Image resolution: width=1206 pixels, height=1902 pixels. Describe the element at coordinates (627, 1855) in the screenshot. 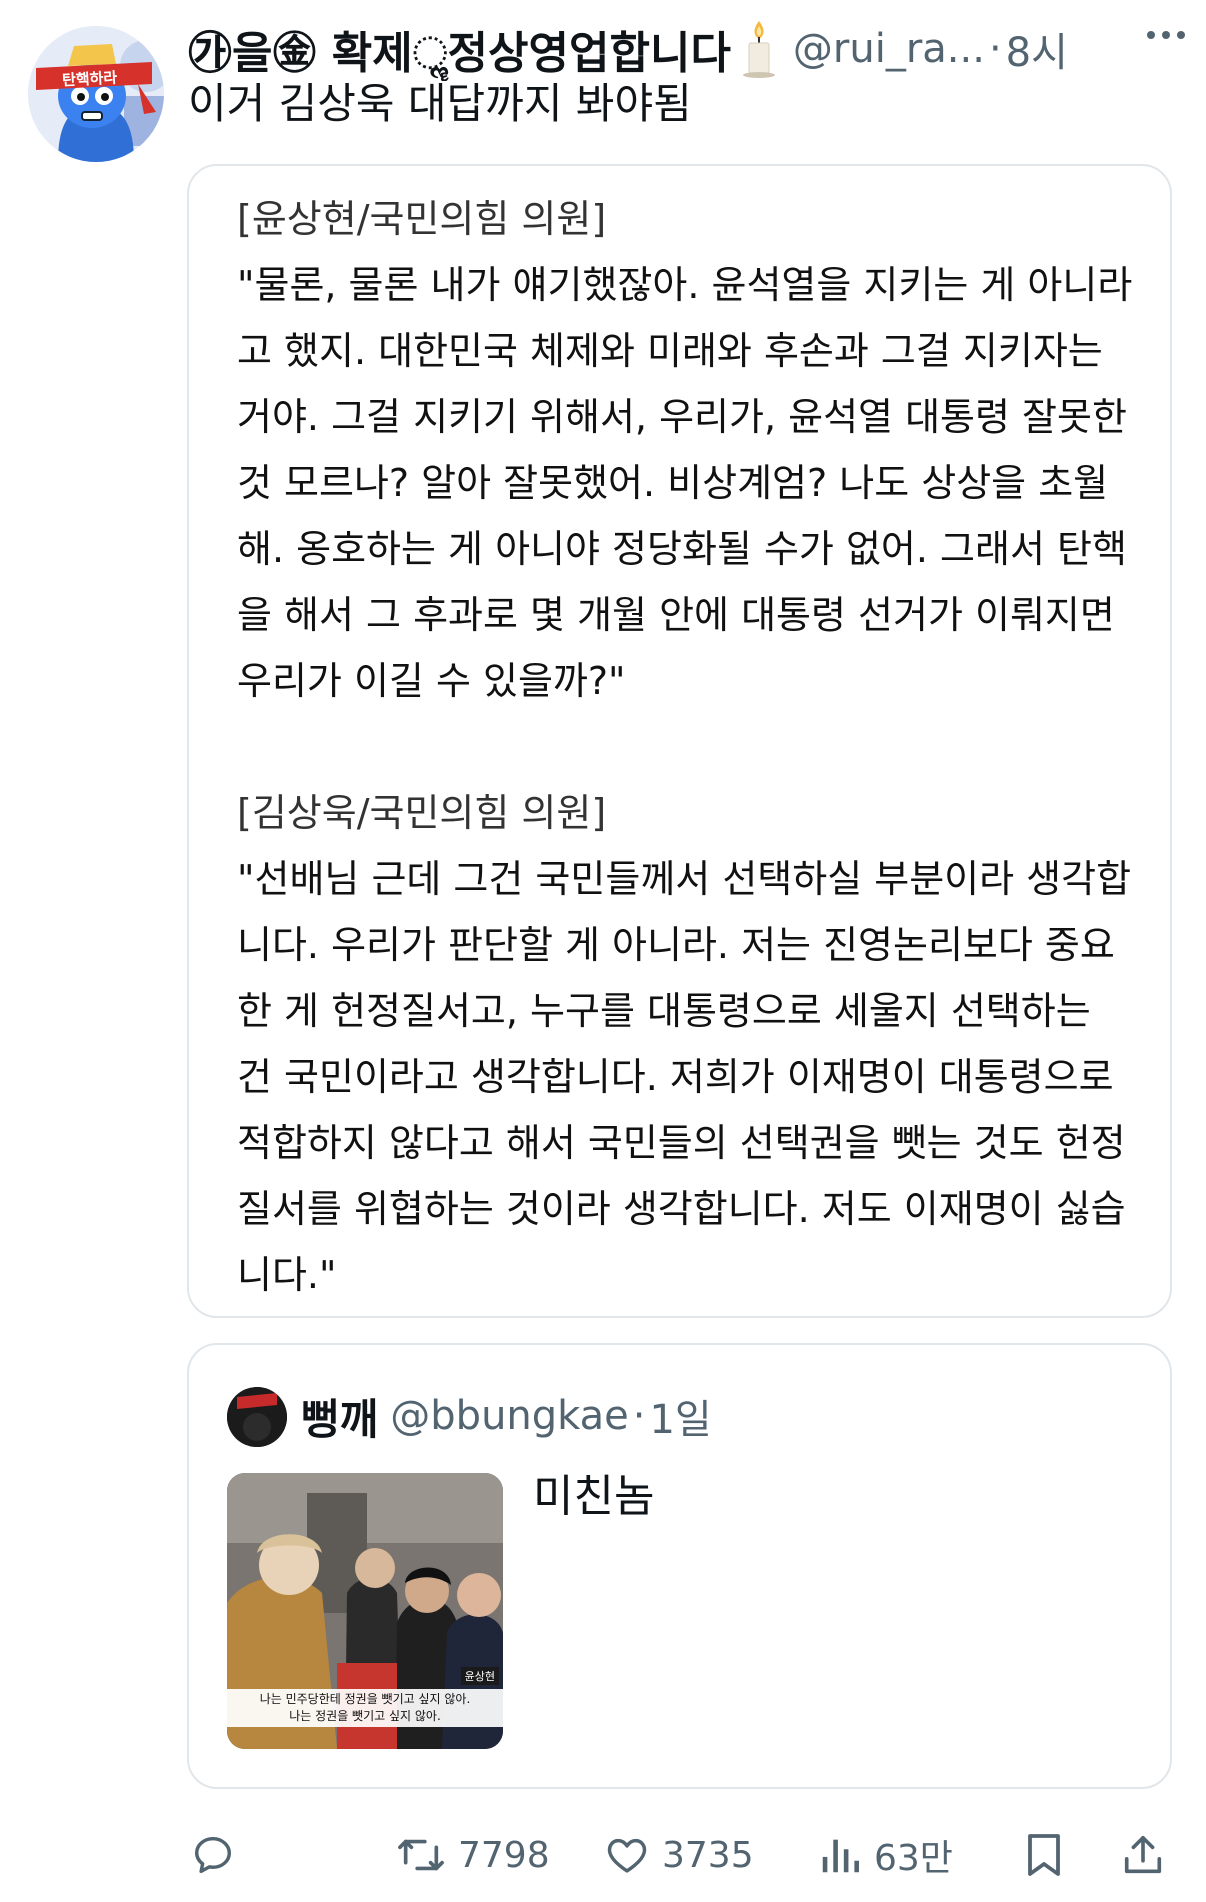

I see `heart-icon` at that location.